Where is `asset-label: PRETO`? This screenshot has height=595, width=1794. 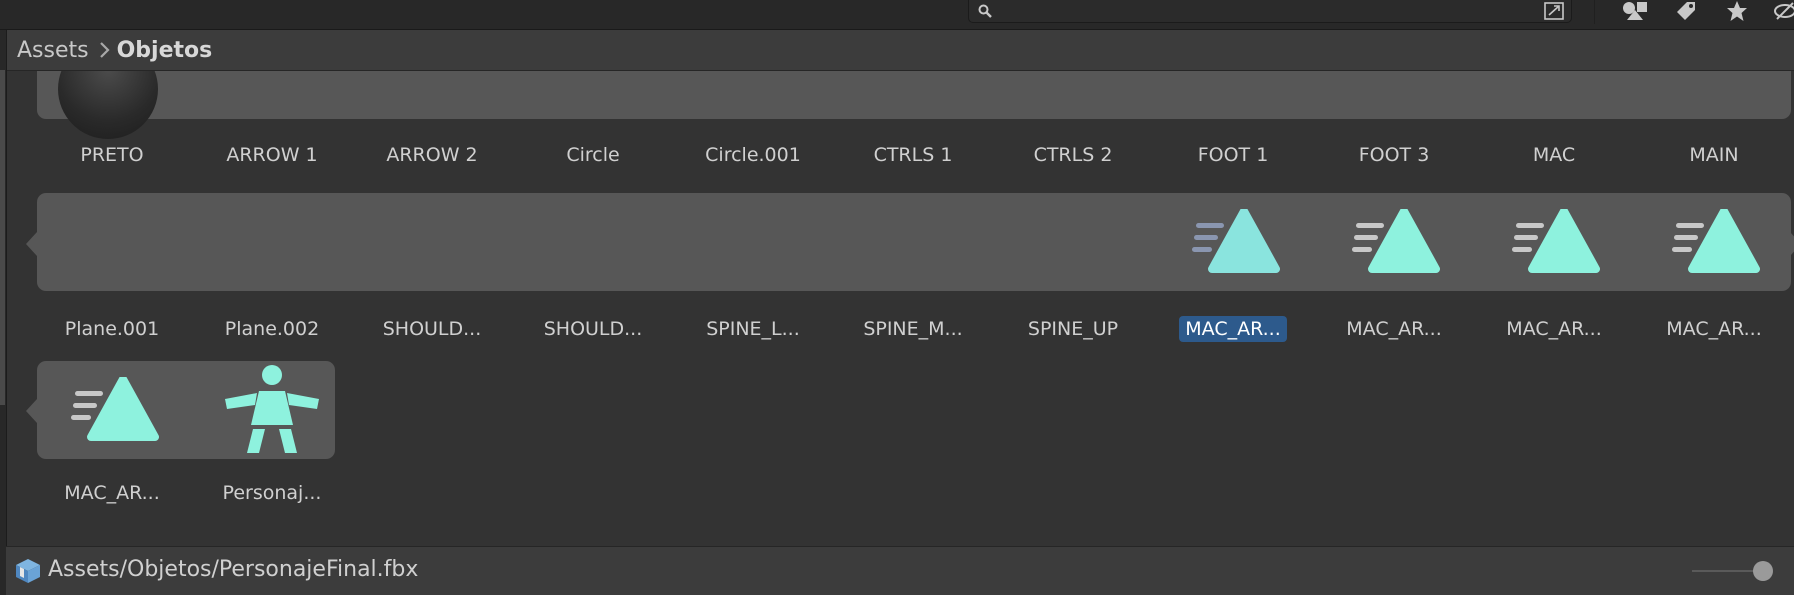 asset-label: PRETO is located at coordinates (112, 155).